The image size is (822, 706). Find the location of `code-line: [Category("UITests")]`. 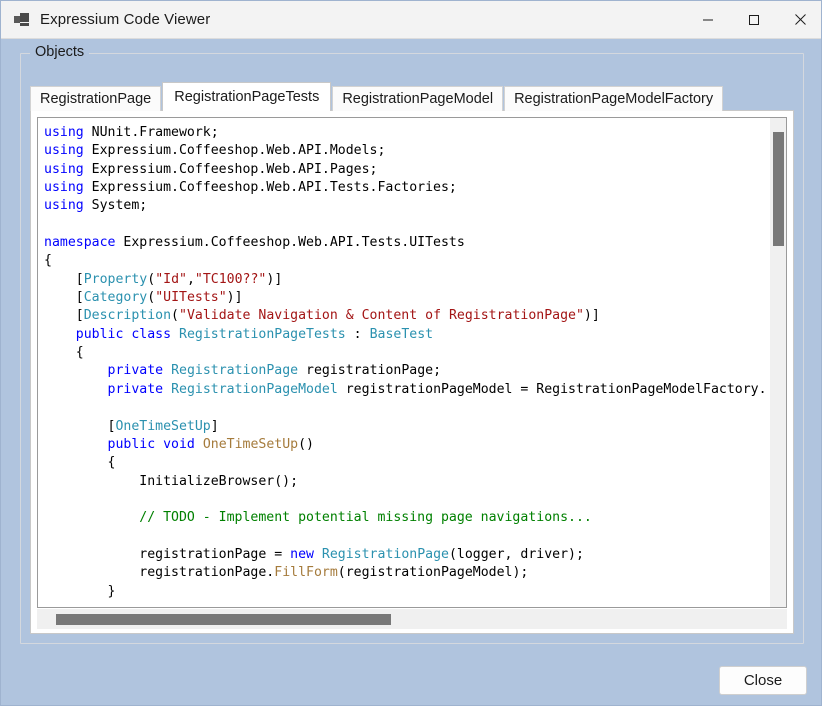

code-line: [Category("UITests")] is located at coordinates (143, 298).